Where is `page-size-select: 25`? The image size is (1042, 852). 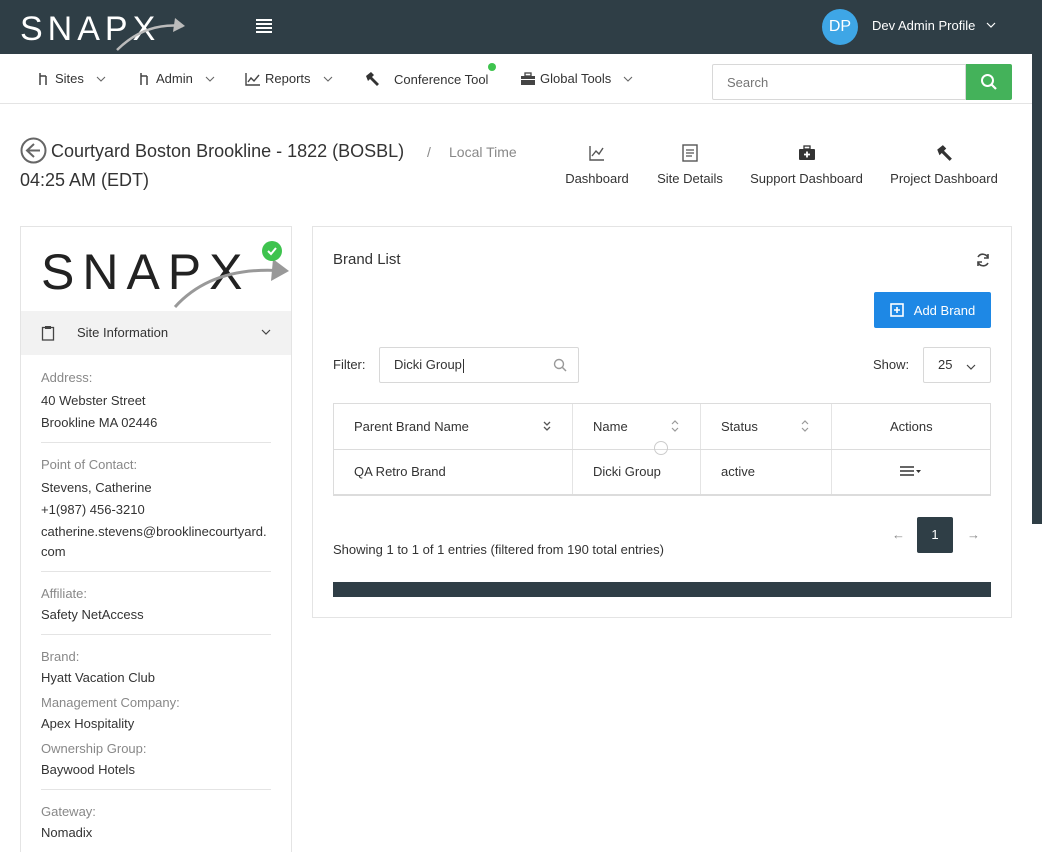 page-size-select: 25 is located at coordinates (957, 365).